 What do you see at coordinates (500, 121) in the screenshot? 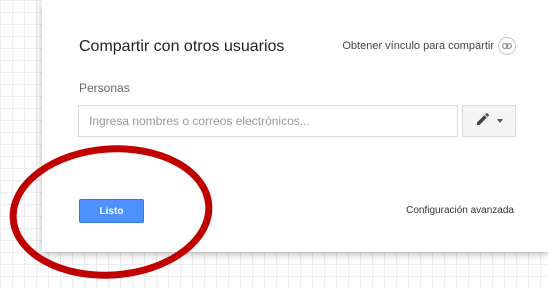
I see `caret-down-icon` at bounding box center [500, 121].